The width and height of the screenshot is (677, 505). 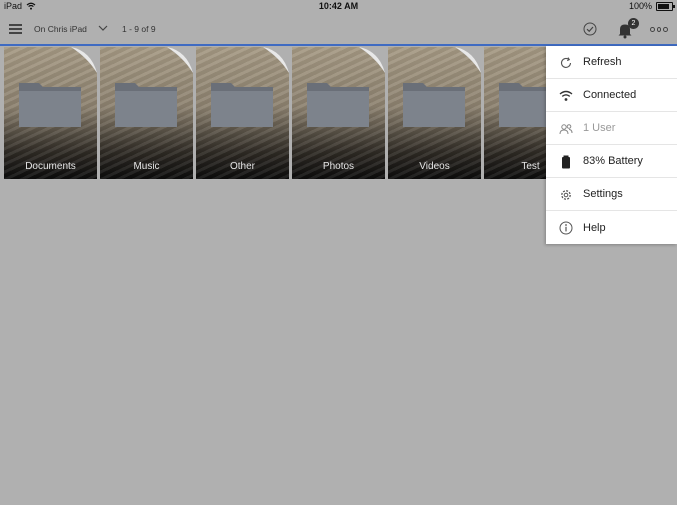 I want to click on toolbar: On Chris iPad 1 - 9 of 9 2, so click(x=338, y=29).